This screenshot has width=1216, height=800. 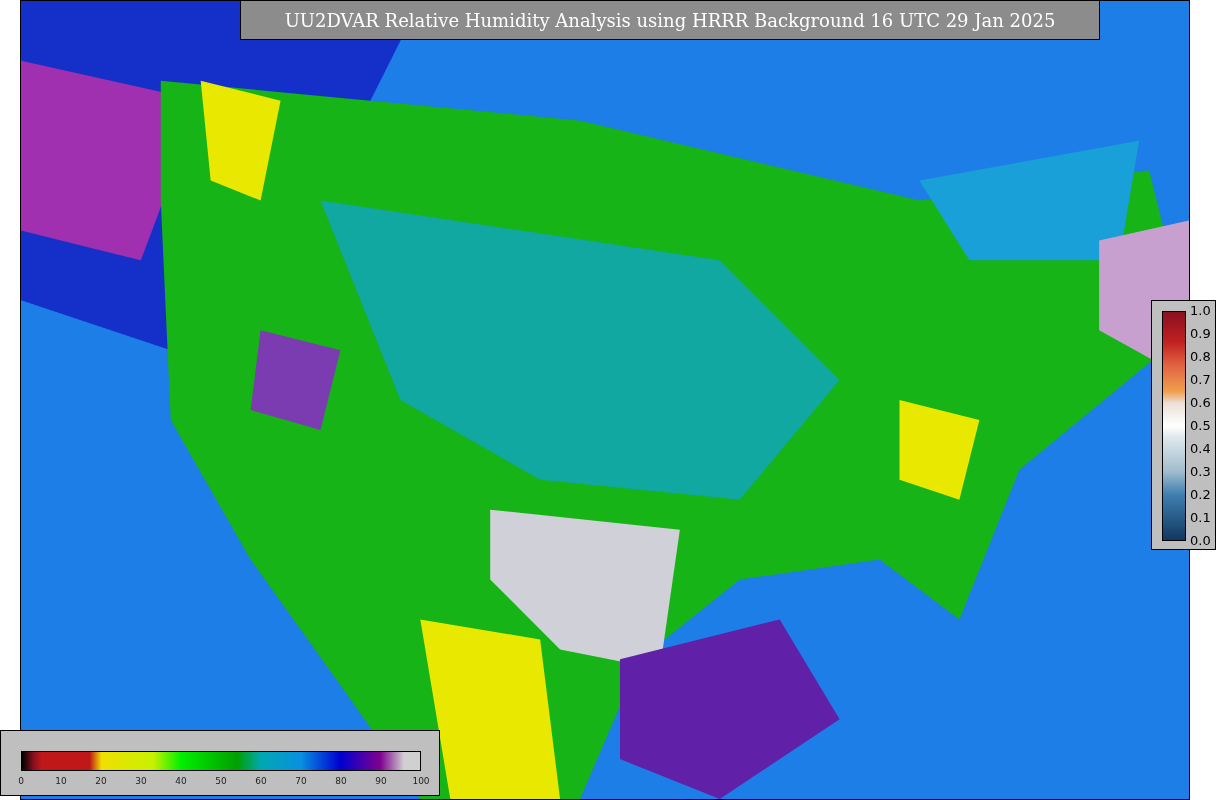 I want to click on scale-tick-label: 0.1, so click(x=1200, y=518).